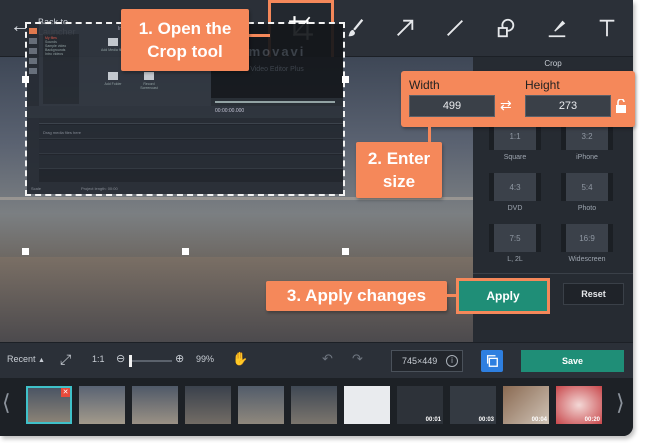 This screenshot has width=645, height=443. I want to click on info-icon: i, so click(452, 361).